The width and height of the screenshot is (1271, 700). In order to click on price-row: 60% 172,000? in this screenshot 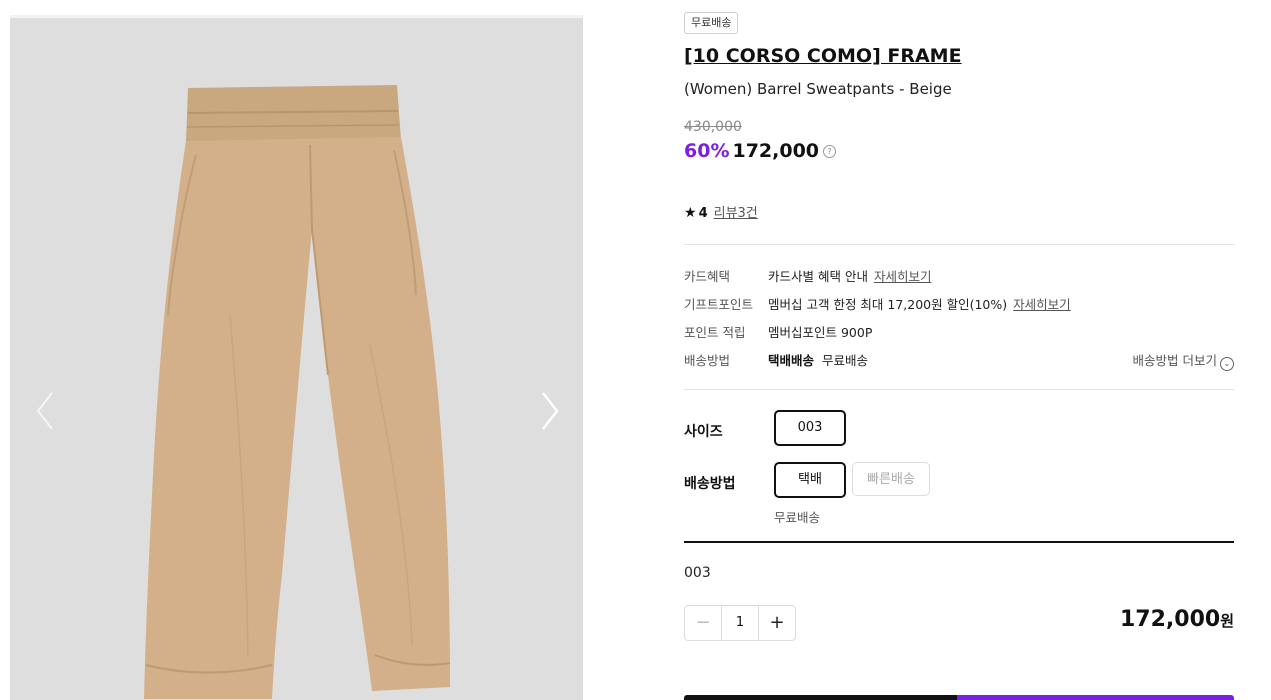, I will do `click(760, 151)`.